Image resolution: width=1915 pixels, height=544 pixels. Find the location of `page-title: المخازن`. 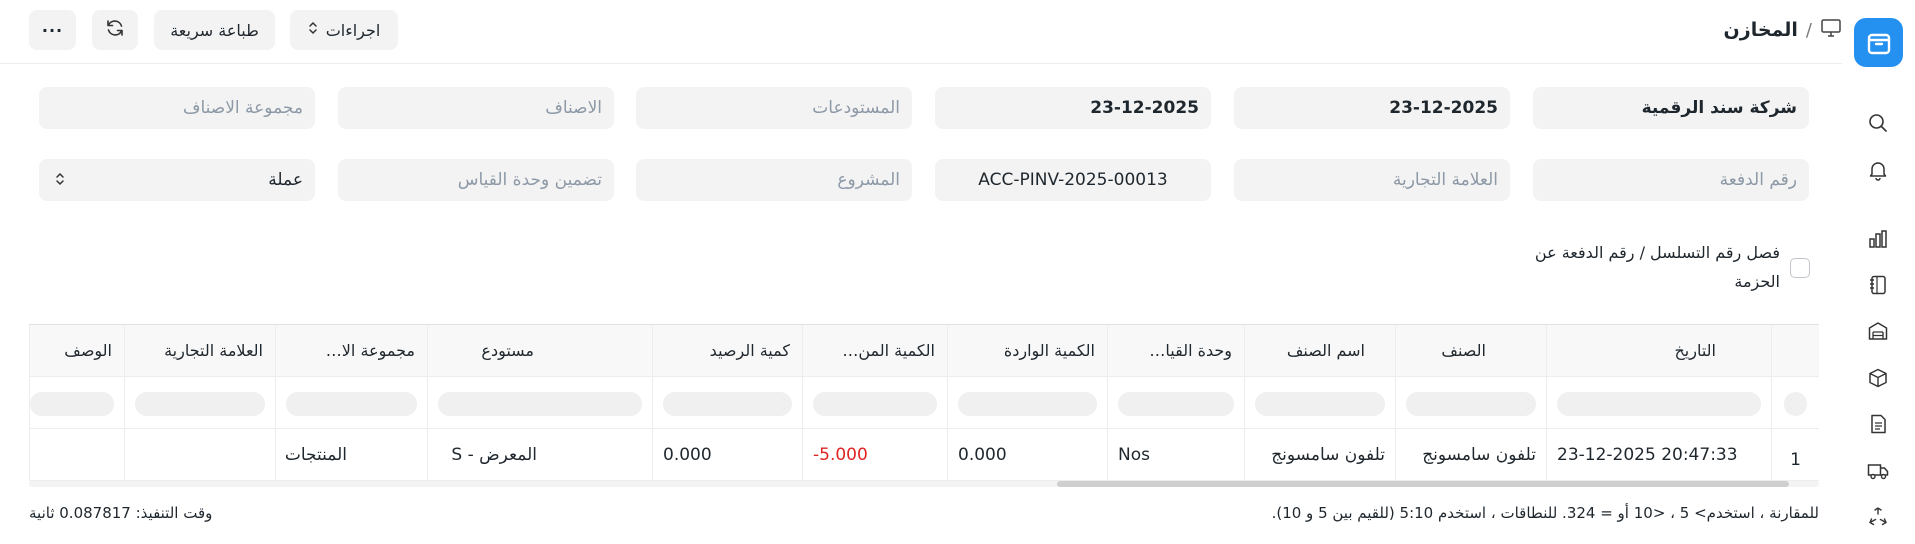

page-title: المخازن is located at coordinates (1761, 30).